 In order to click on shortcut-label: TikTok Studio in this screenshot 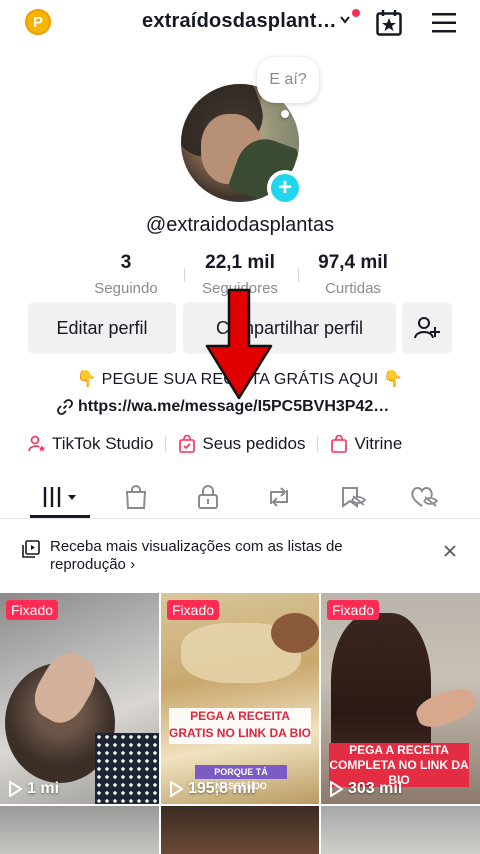, I will do `click(103, 443)`.